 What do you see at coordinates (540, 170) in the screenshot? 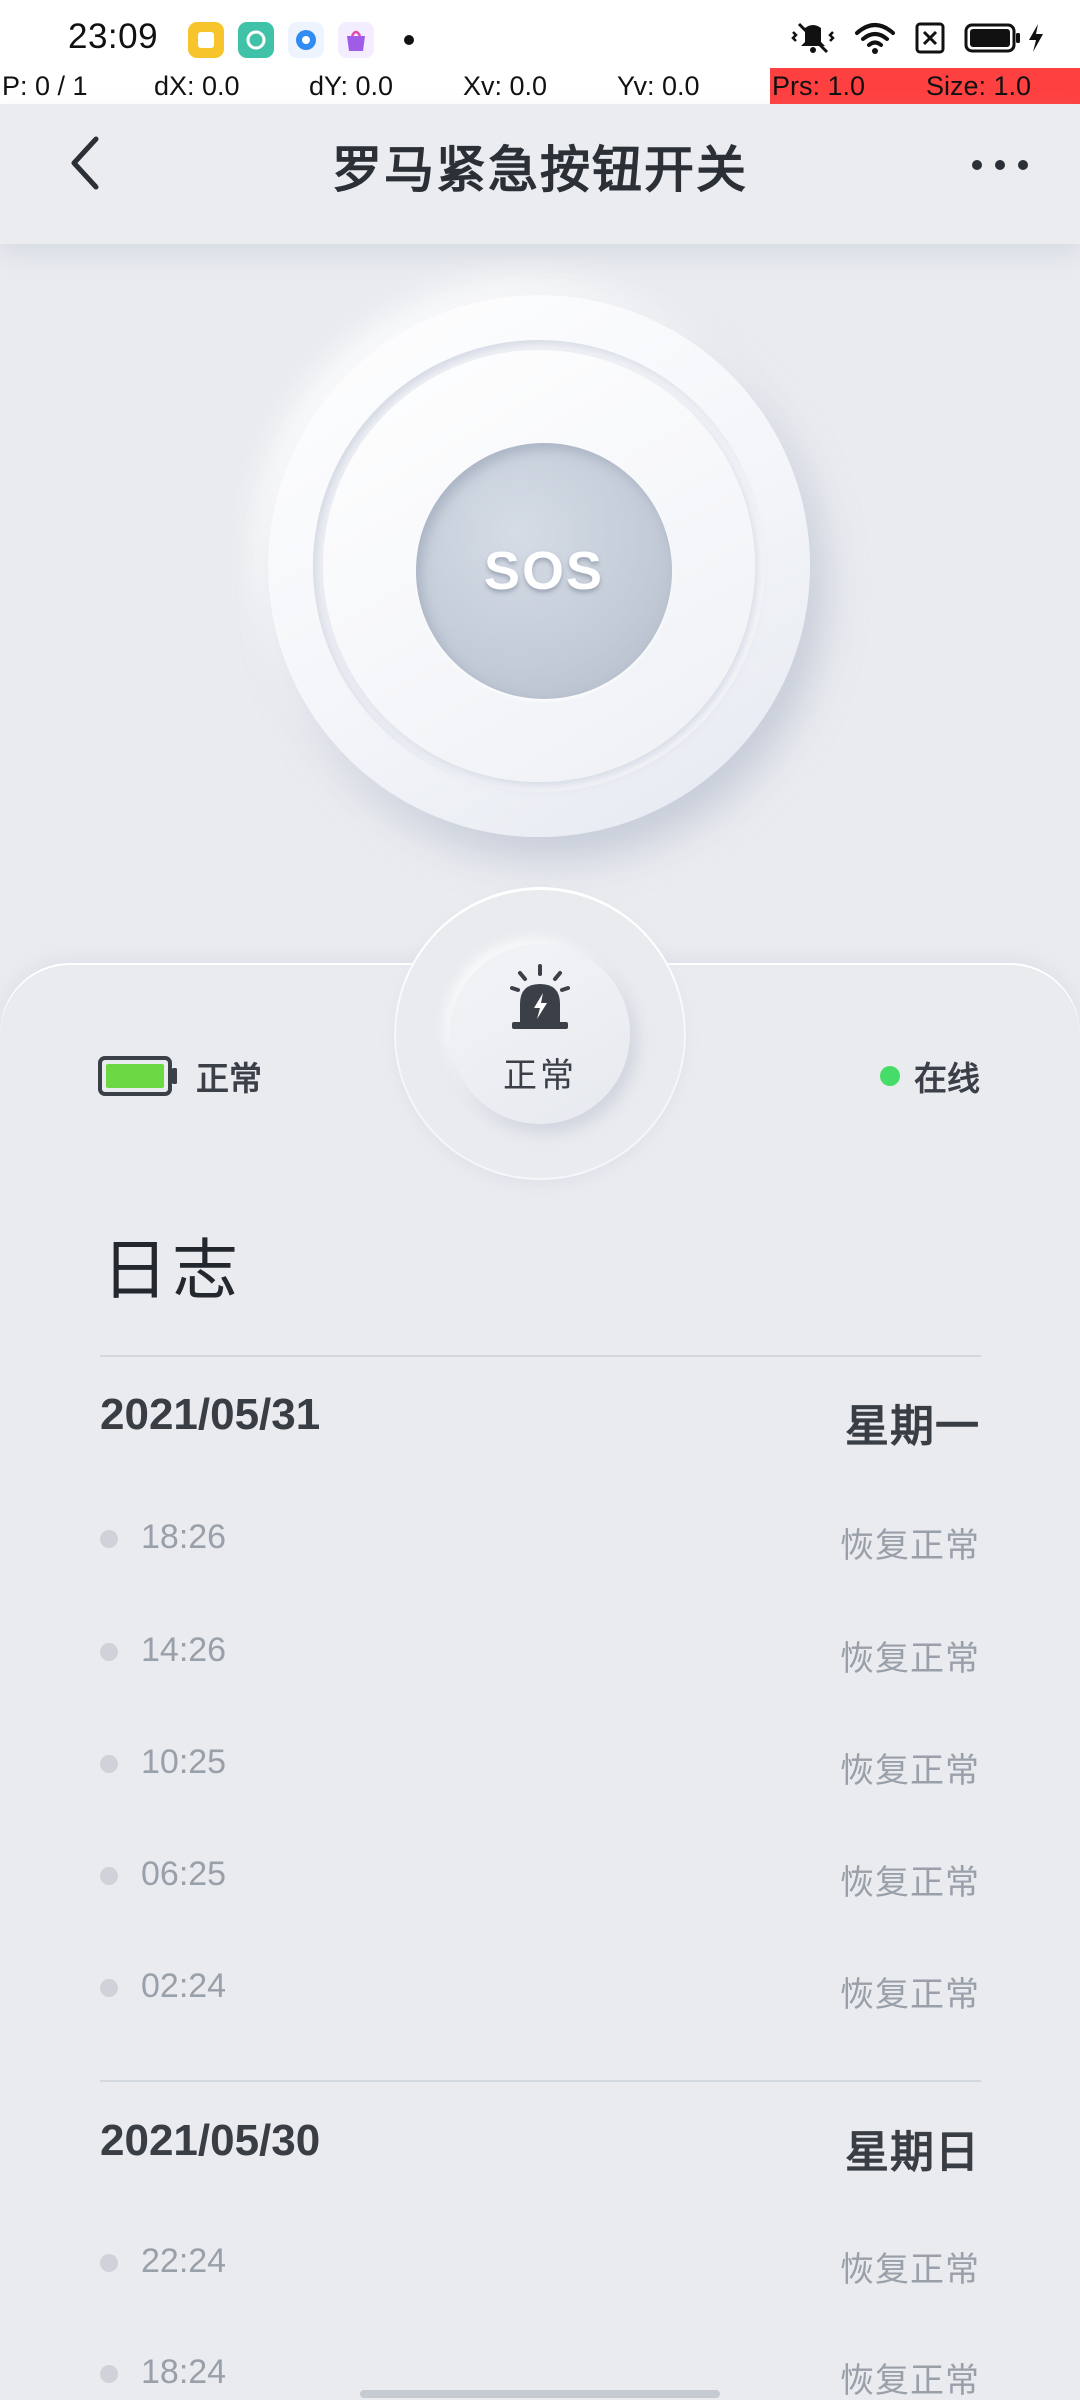
I see `page-title: 罗马紧急按钮开关` at bounding box center [540, 170].